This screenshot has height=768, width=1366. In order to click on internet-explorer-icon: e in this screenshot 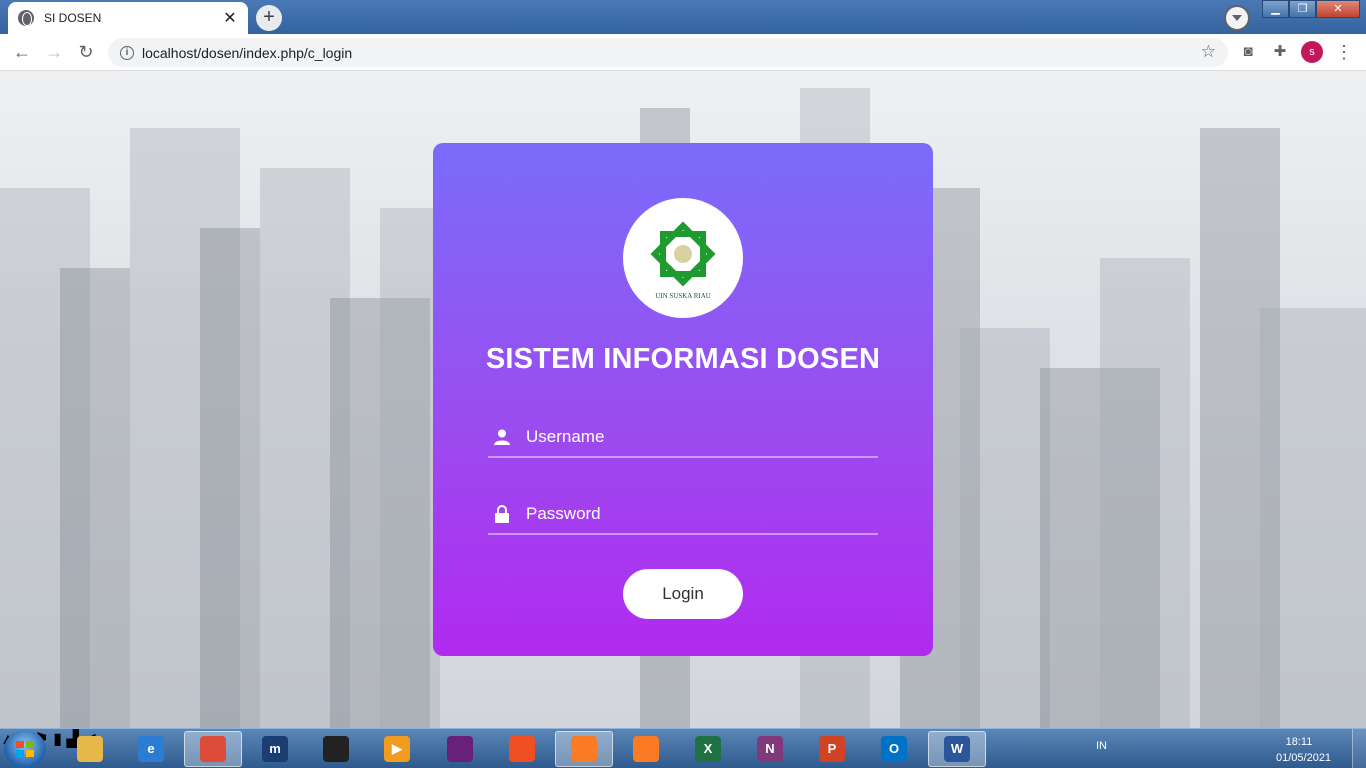, I will do `click(151, 749)`.